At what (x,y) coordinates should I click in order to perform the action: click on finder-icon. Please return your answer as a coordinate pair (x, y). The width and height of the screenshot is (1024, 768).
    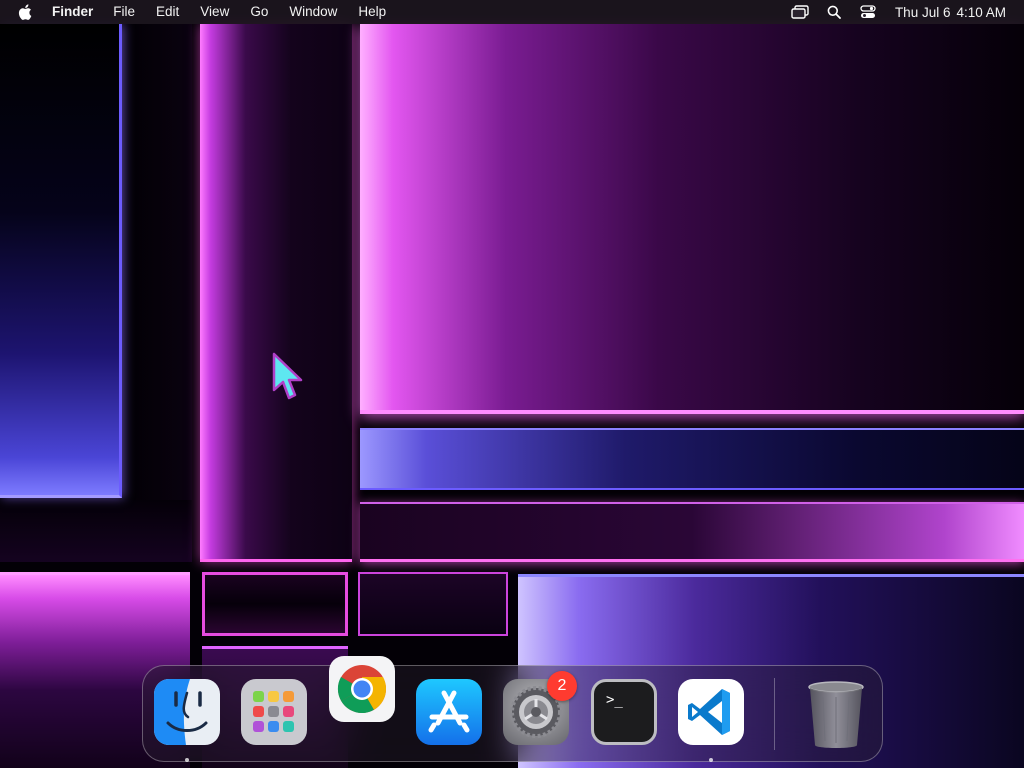
    Looking at the image, I should click on (187, 712).